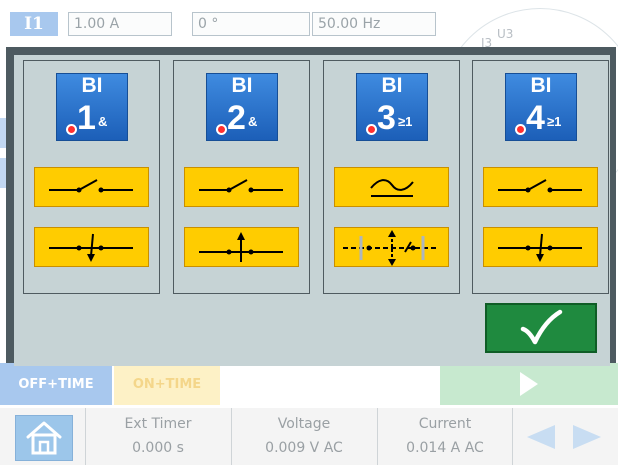 The image size is (618, 465). I want to click on switch-rising-icon, so click(241, 247).